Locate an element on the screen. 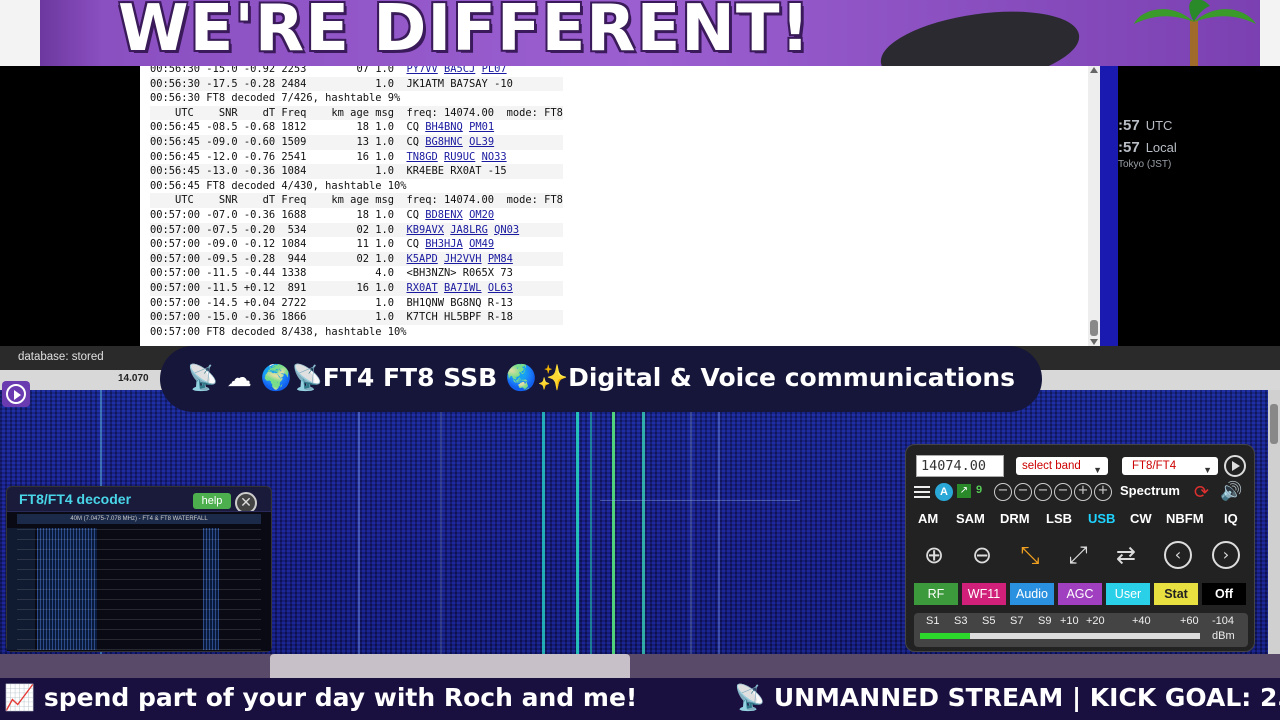 This screenshot has height=720, width=1280. top-banner: WE'RE DIFFERENT! is located at coordinates (640, 33).